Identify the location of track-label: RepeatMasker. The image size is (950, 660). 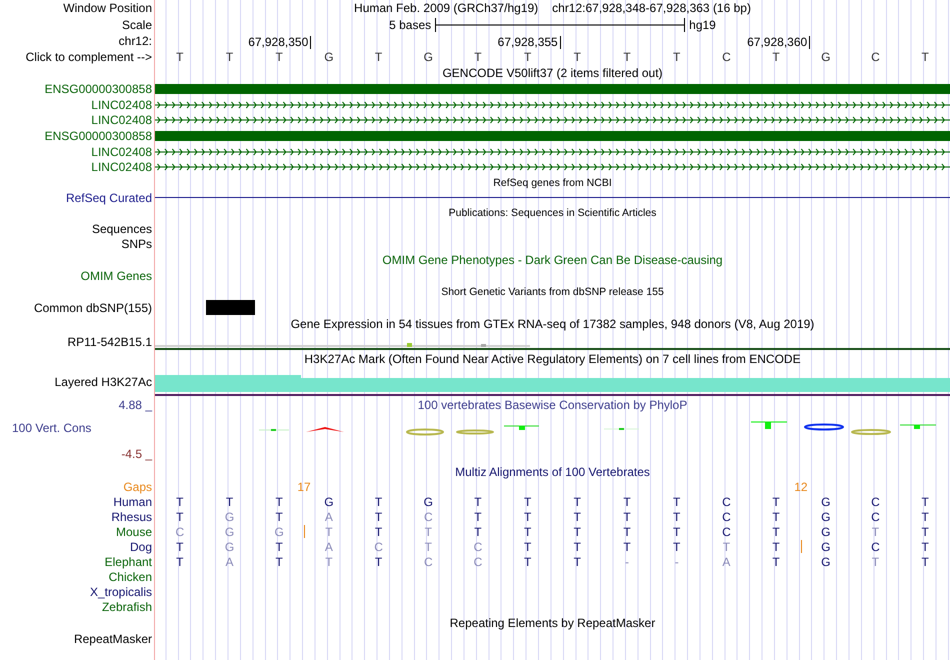
(113, 639).